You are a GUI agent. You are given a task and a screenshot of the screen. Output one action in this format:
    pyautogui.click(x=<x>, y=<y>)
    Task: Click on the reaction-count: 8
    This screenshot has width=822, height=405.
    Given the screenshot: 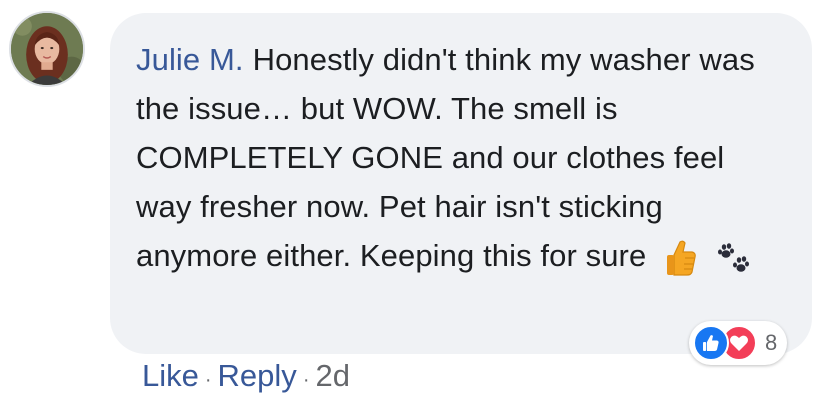 What is the action you would take?
    pyautogui.click(x=771, y=342)
    